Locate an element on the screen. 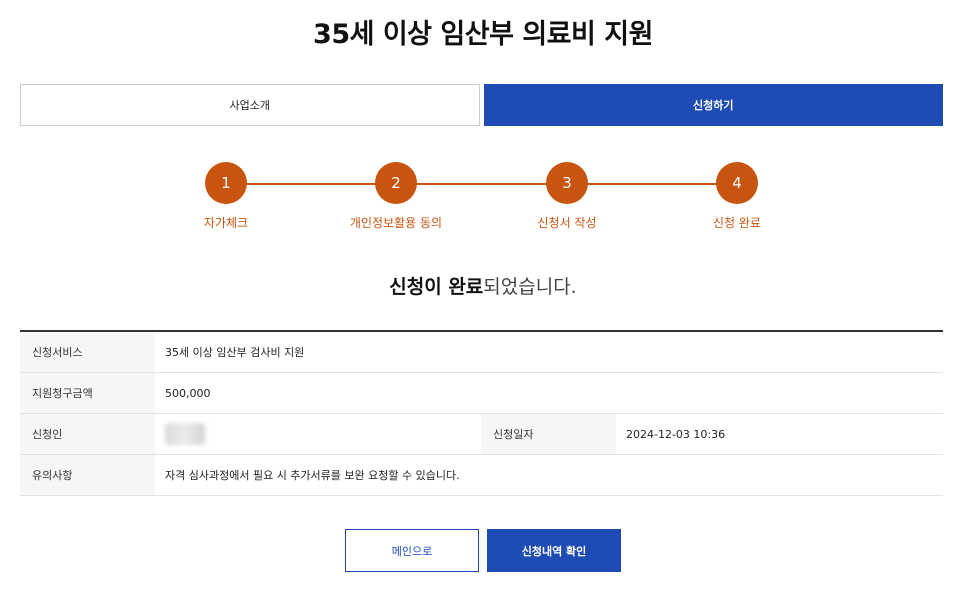  progress-stepper: 1 자가체크 2 개인정보활용 동의 3 신청서 작성 4 신청 완료 is located at coordinates (483, 202).